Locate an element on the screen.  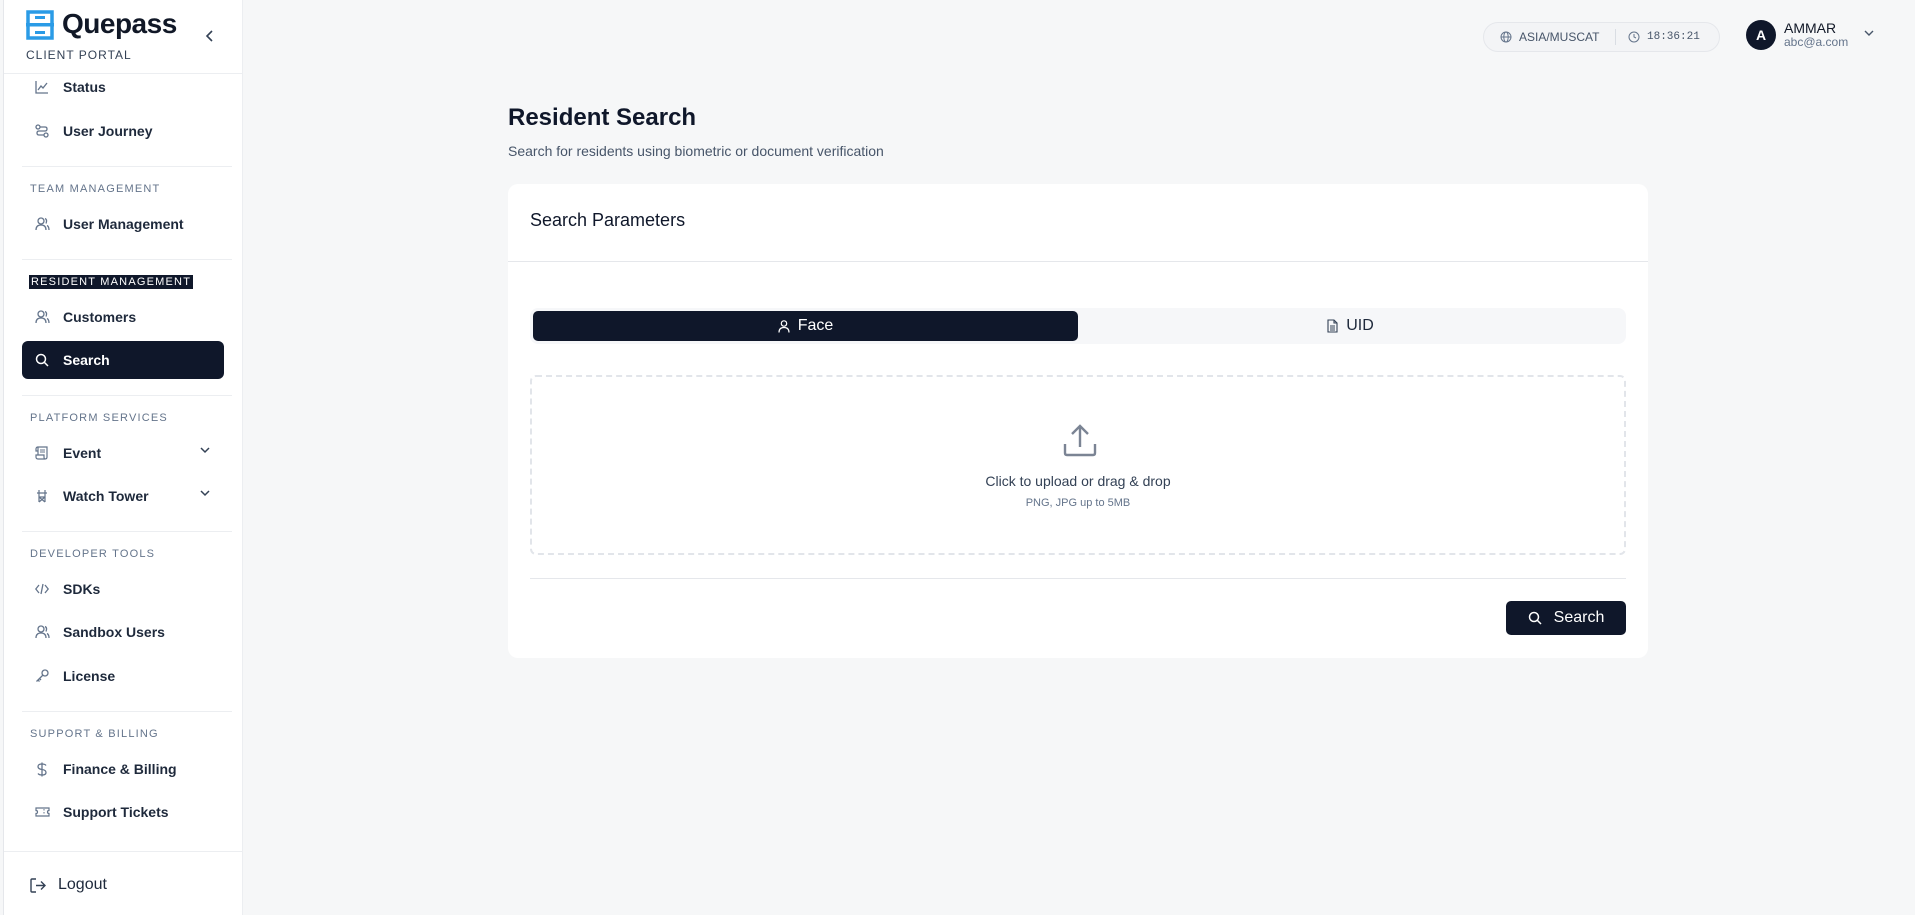
user-email: abc@a.com is located at coordinates (1816, 42).